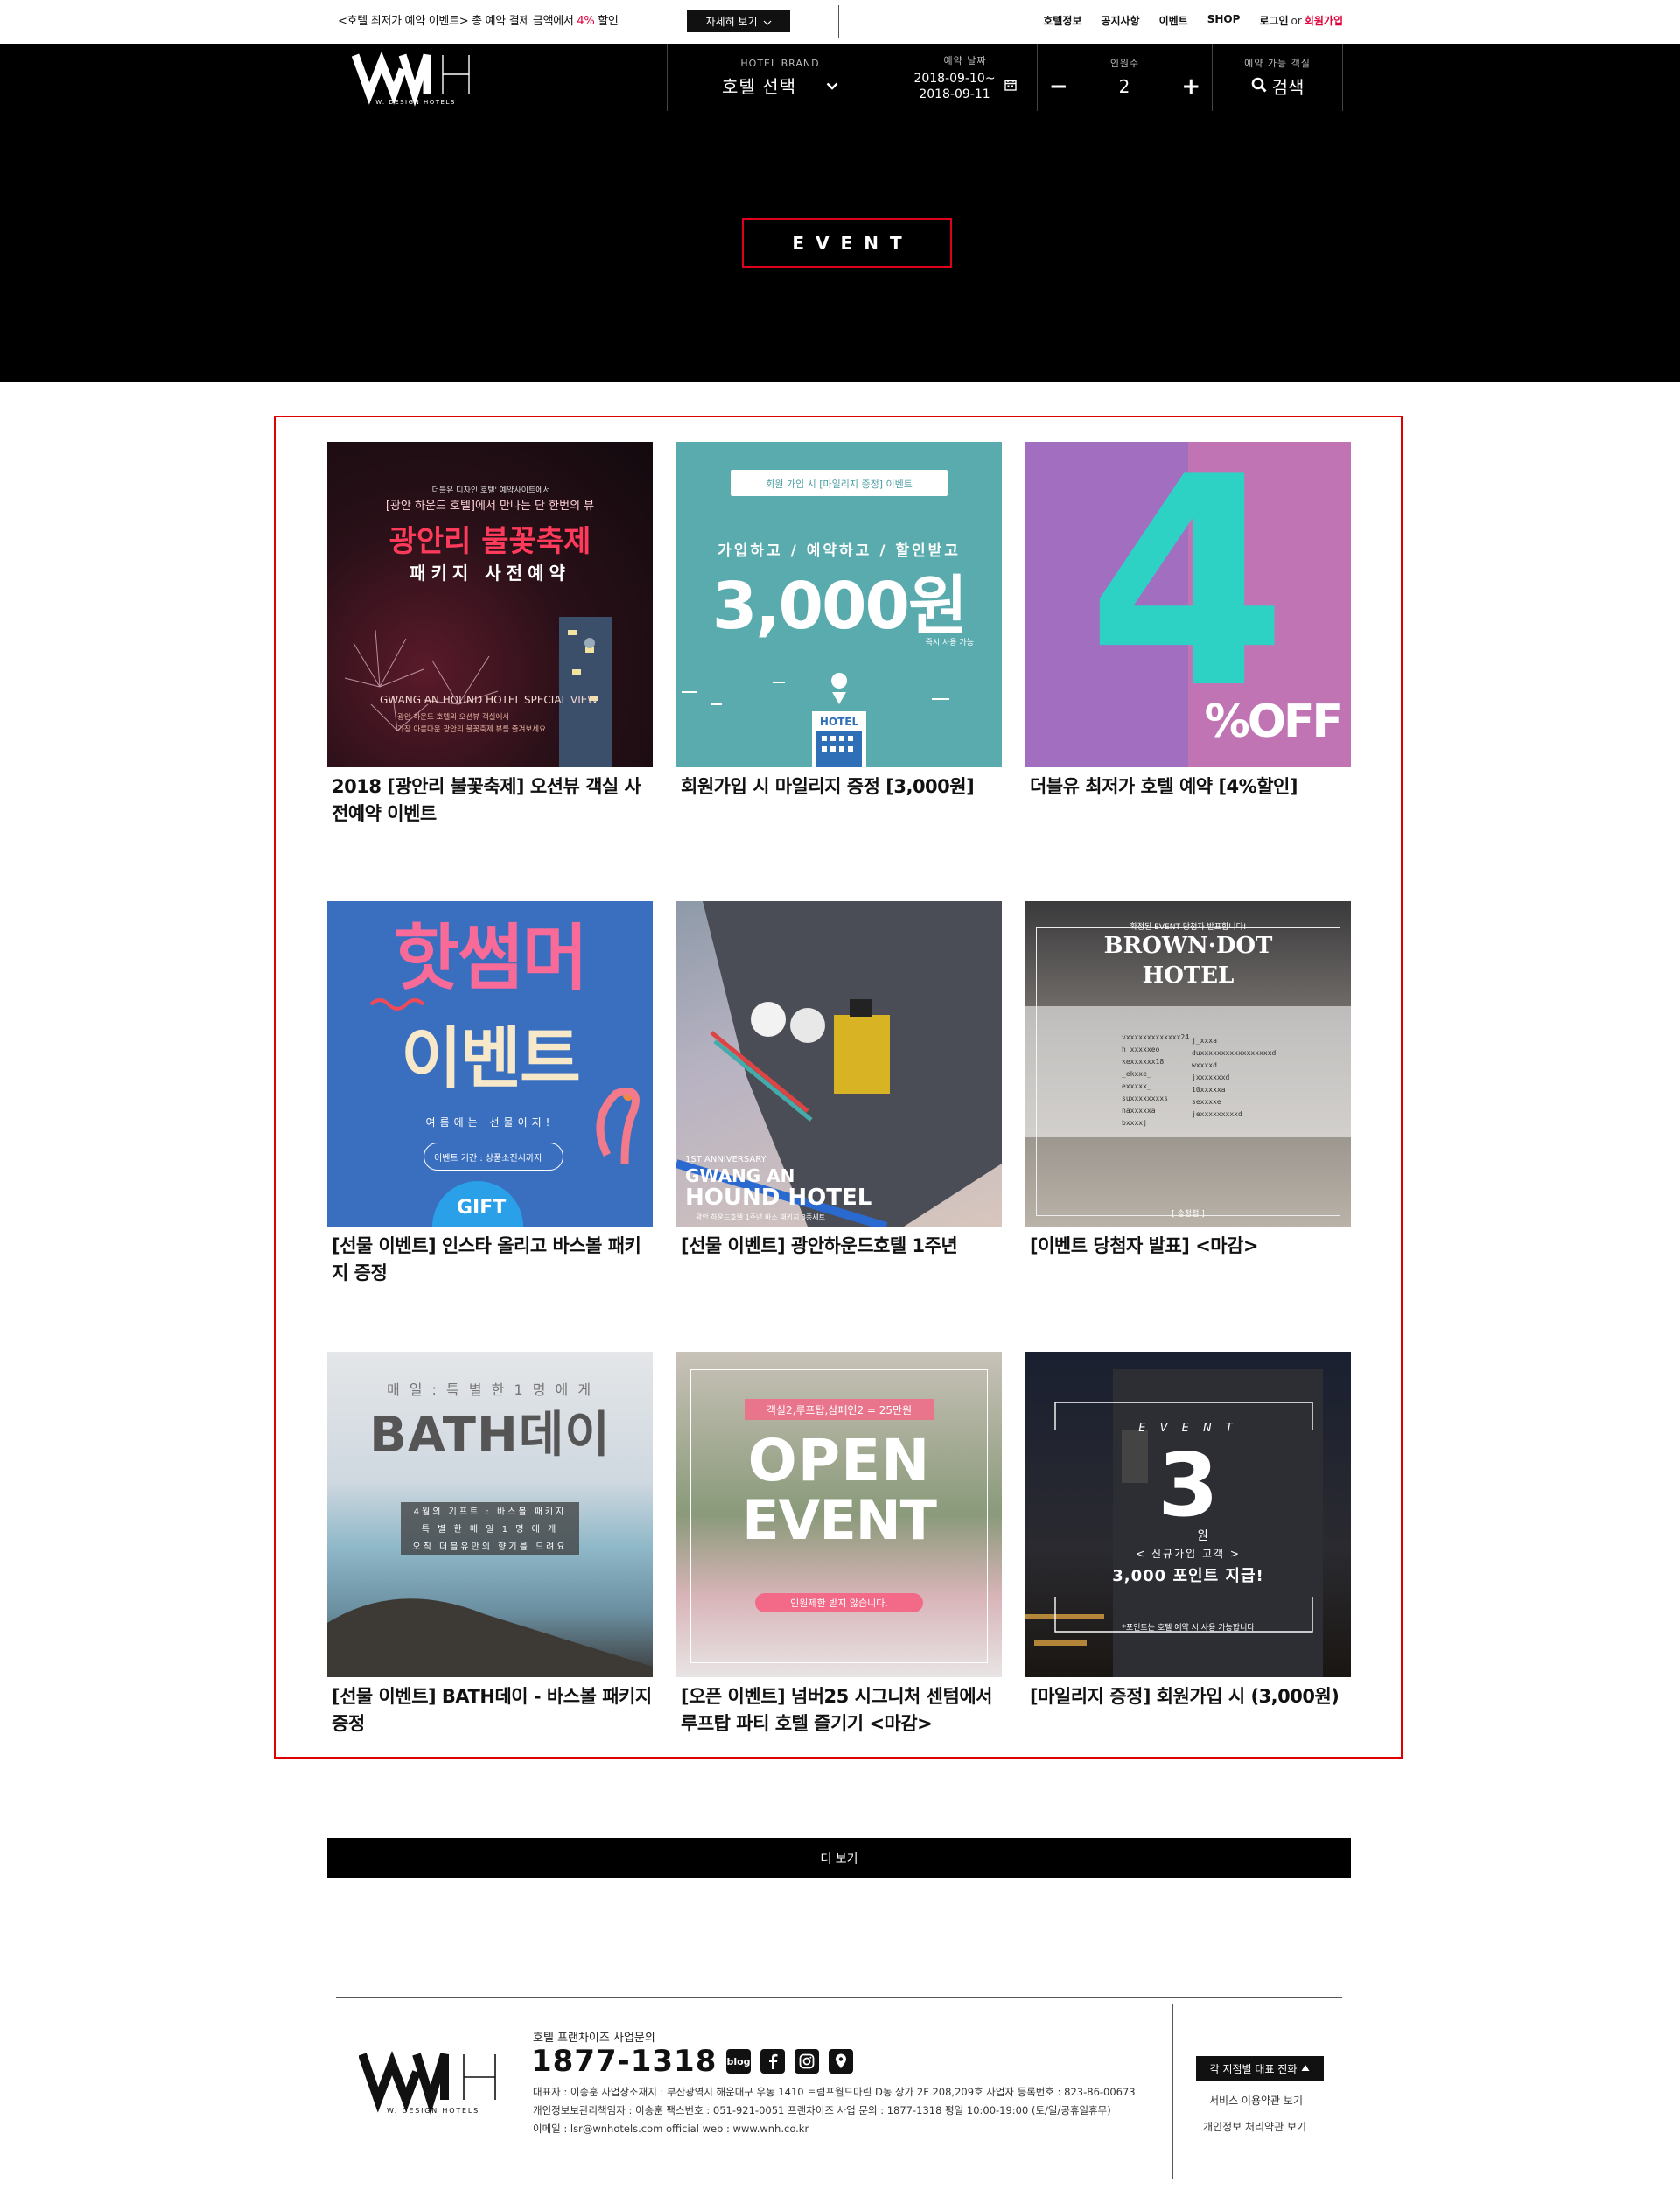 This screenshot has height=2196, width=1680. Describe the element at coordinates (1188, 621) in the screenshot. I see `event-card: 4 %OFF 더블유 최저가 호텔 예약 [4%할인]` at that location.